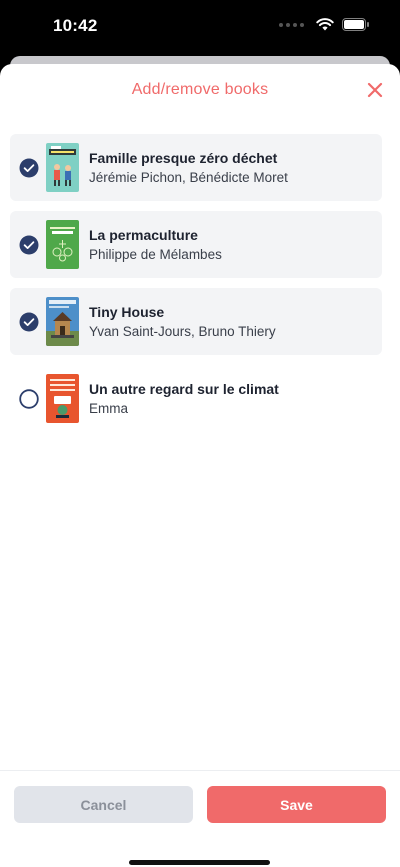 The image size is (400, 867). Describe the element at coordinates (291, 24) in the screenshot. I see `signal-icon` at that location.